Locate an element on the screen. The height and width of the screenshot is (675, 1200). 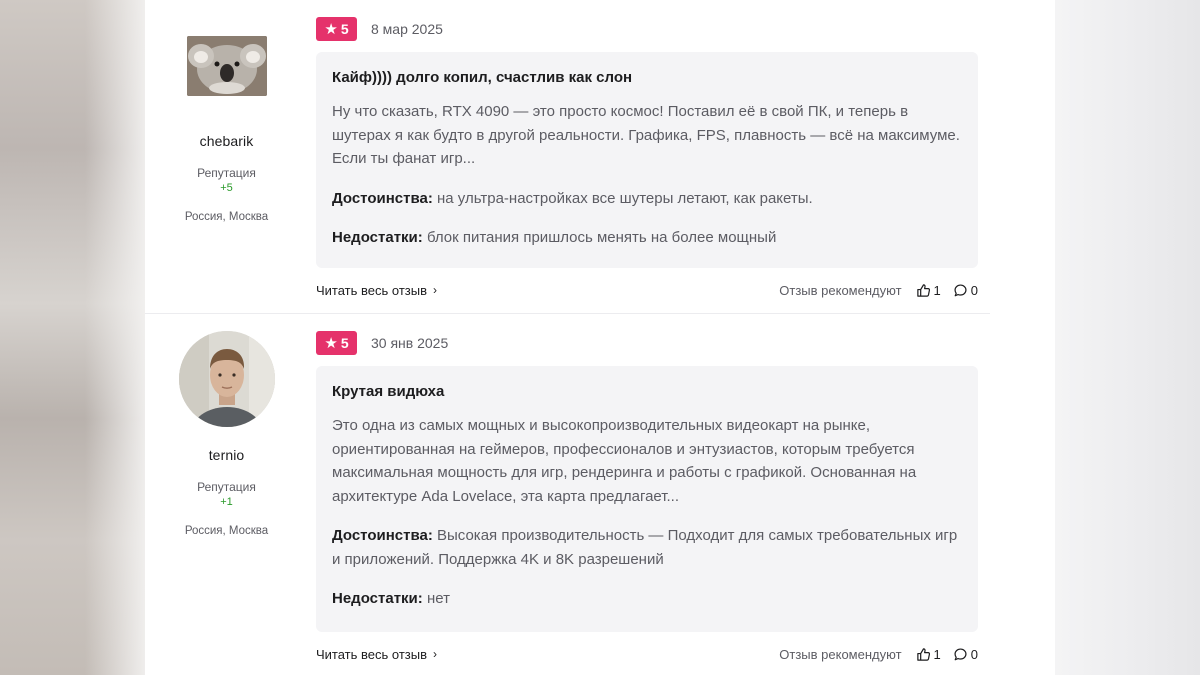
review-author: ternio Репутация +1 Россия, Москва is located at coordinates (226, 425).